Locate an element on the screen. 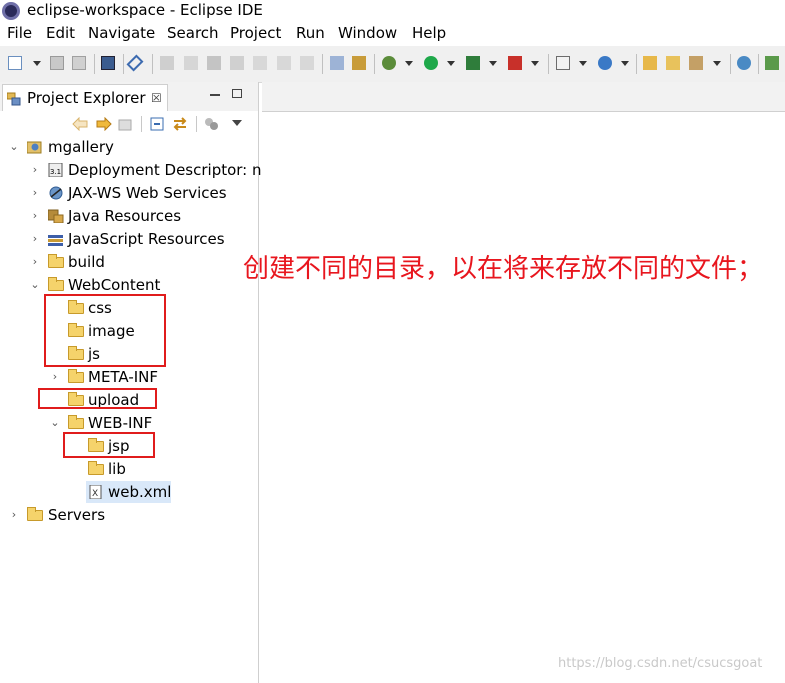 The height and width of the screenshot is (683, 785). filters-icon is located at coordinates (211, 124).